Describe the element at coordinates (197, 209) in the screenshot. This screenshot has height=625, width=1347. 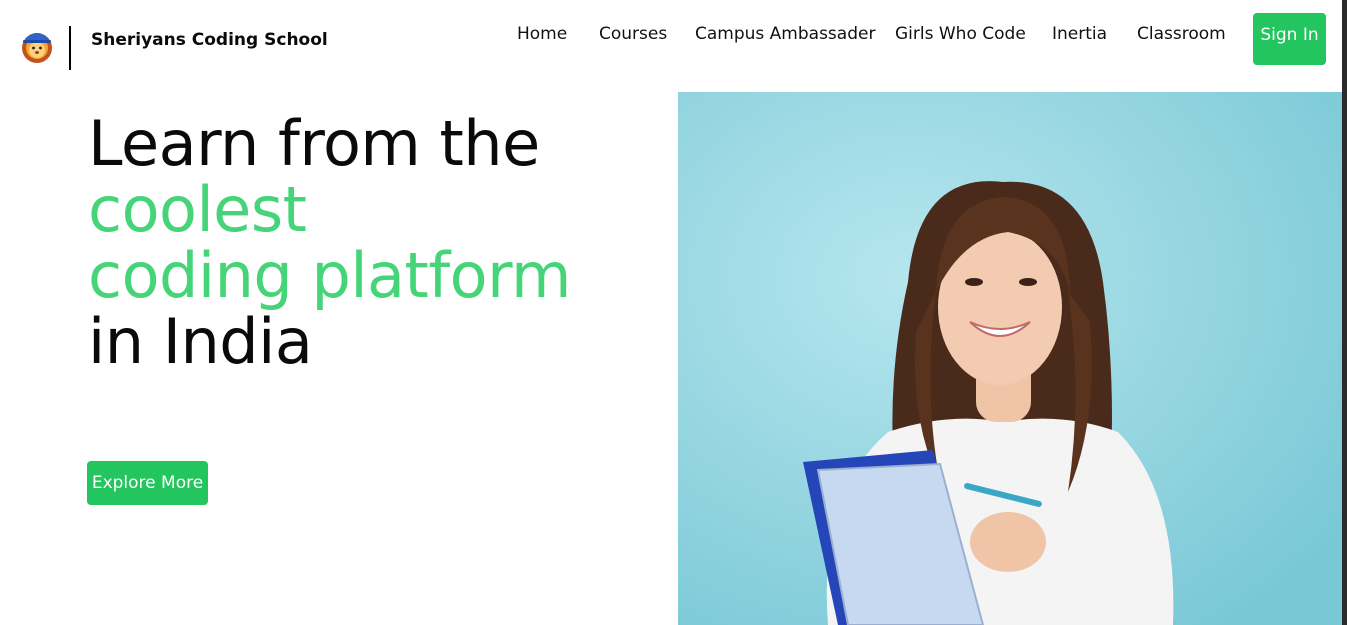
I see `headline-line-2: coolest` at that location.